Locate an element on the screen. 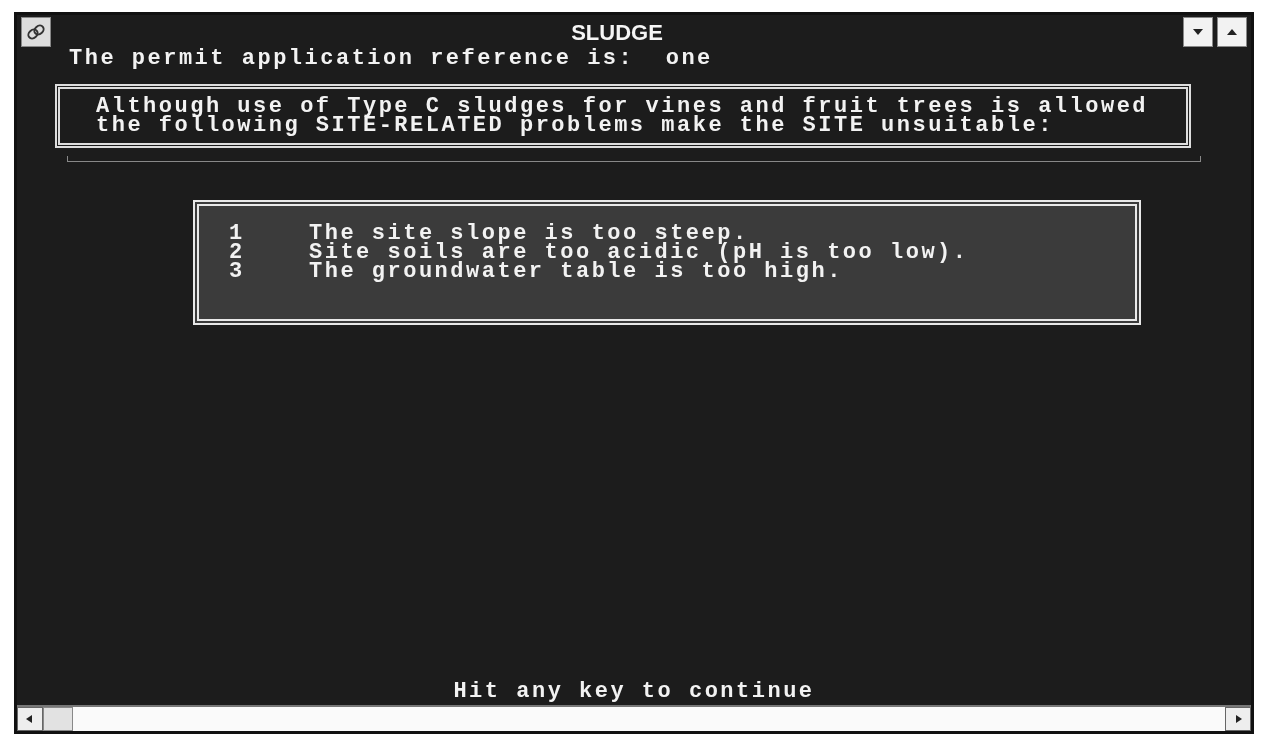  system-menu-icon is located at coordinates (36, 32).